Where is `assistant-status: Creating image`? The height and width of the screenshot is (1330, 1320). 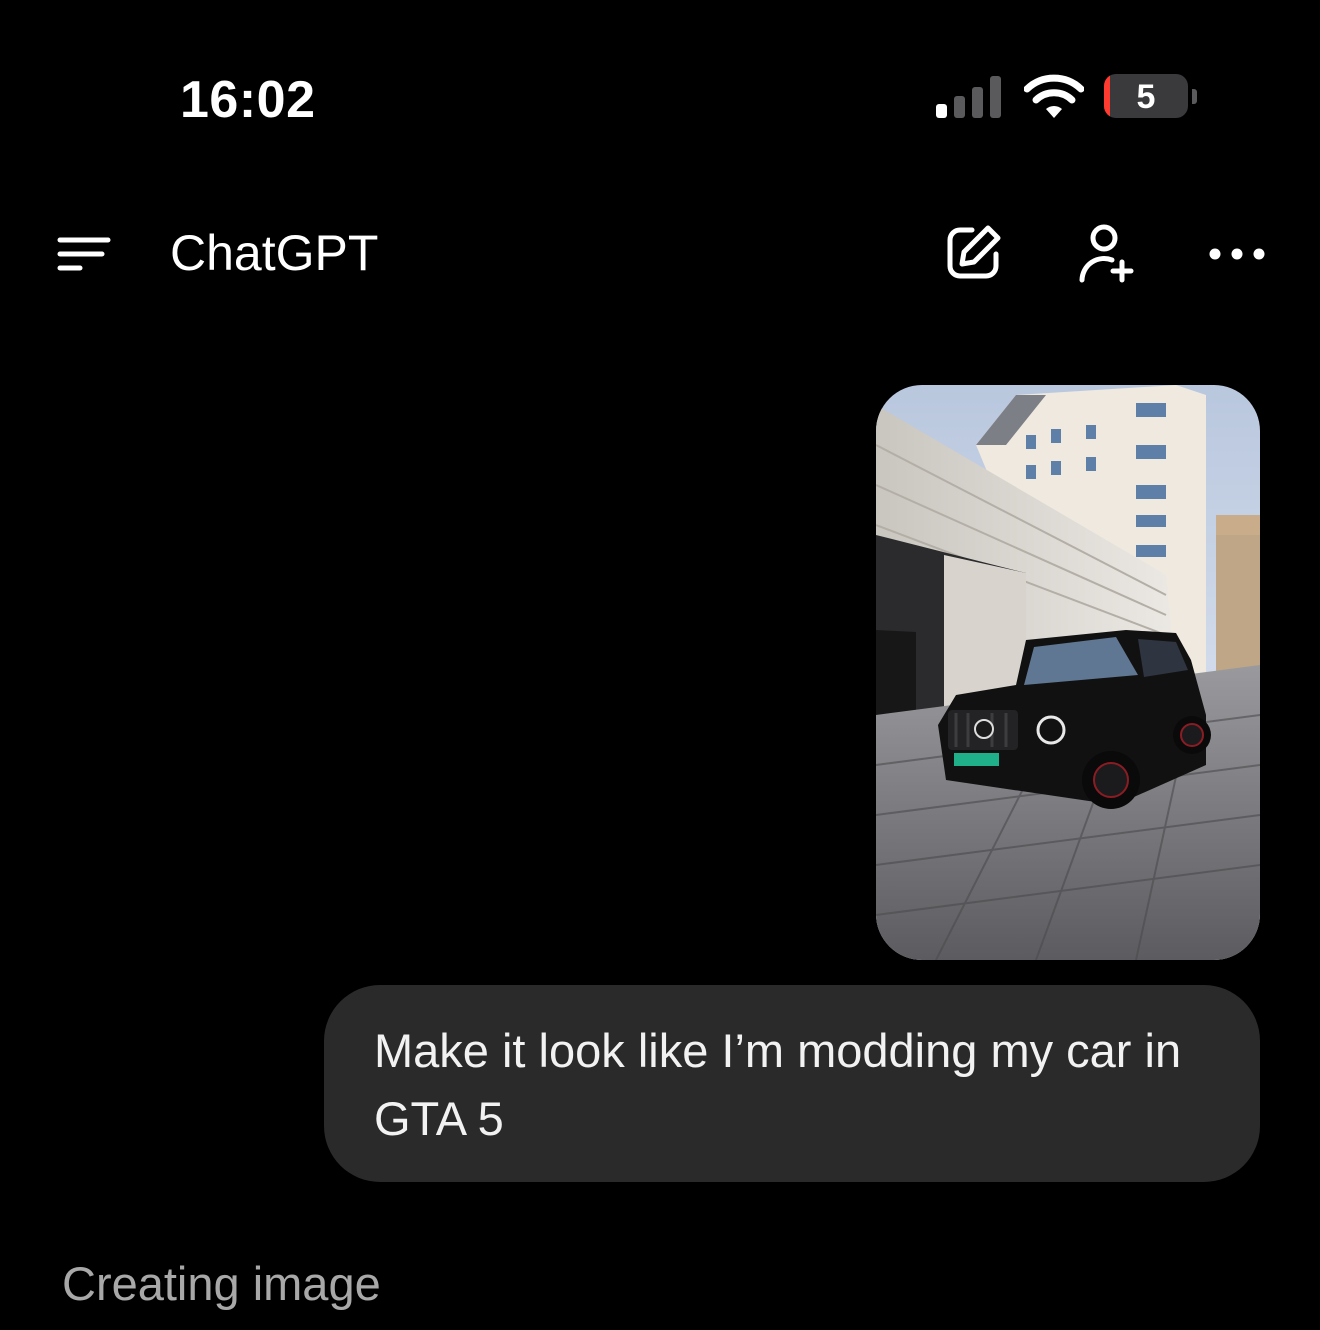
assistant-status: Creating image is located at coordinates (221, 1283).